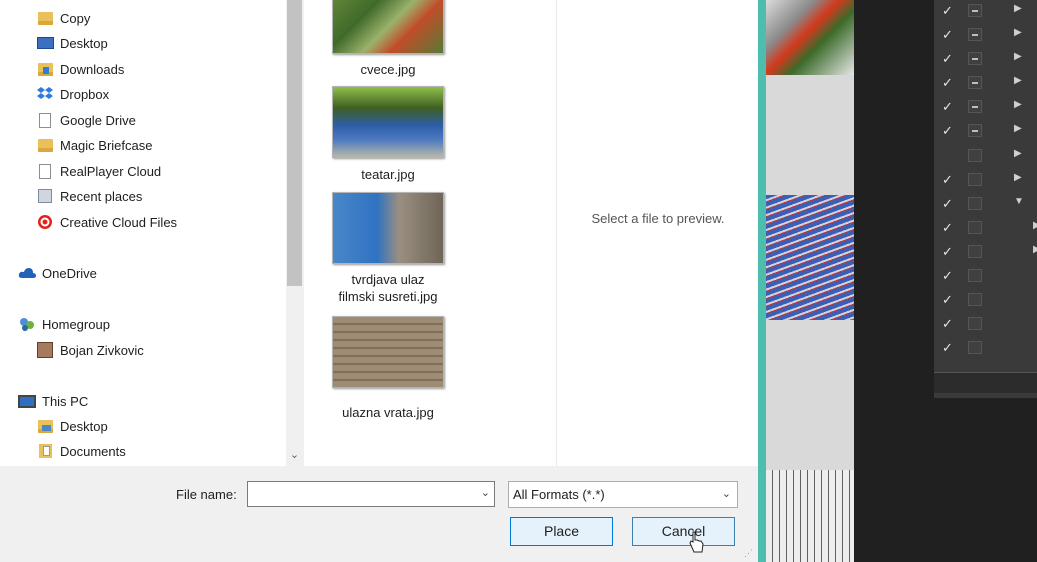  I want to click on scroll-down-arrow-icon: ⌄, so click(294, 455).